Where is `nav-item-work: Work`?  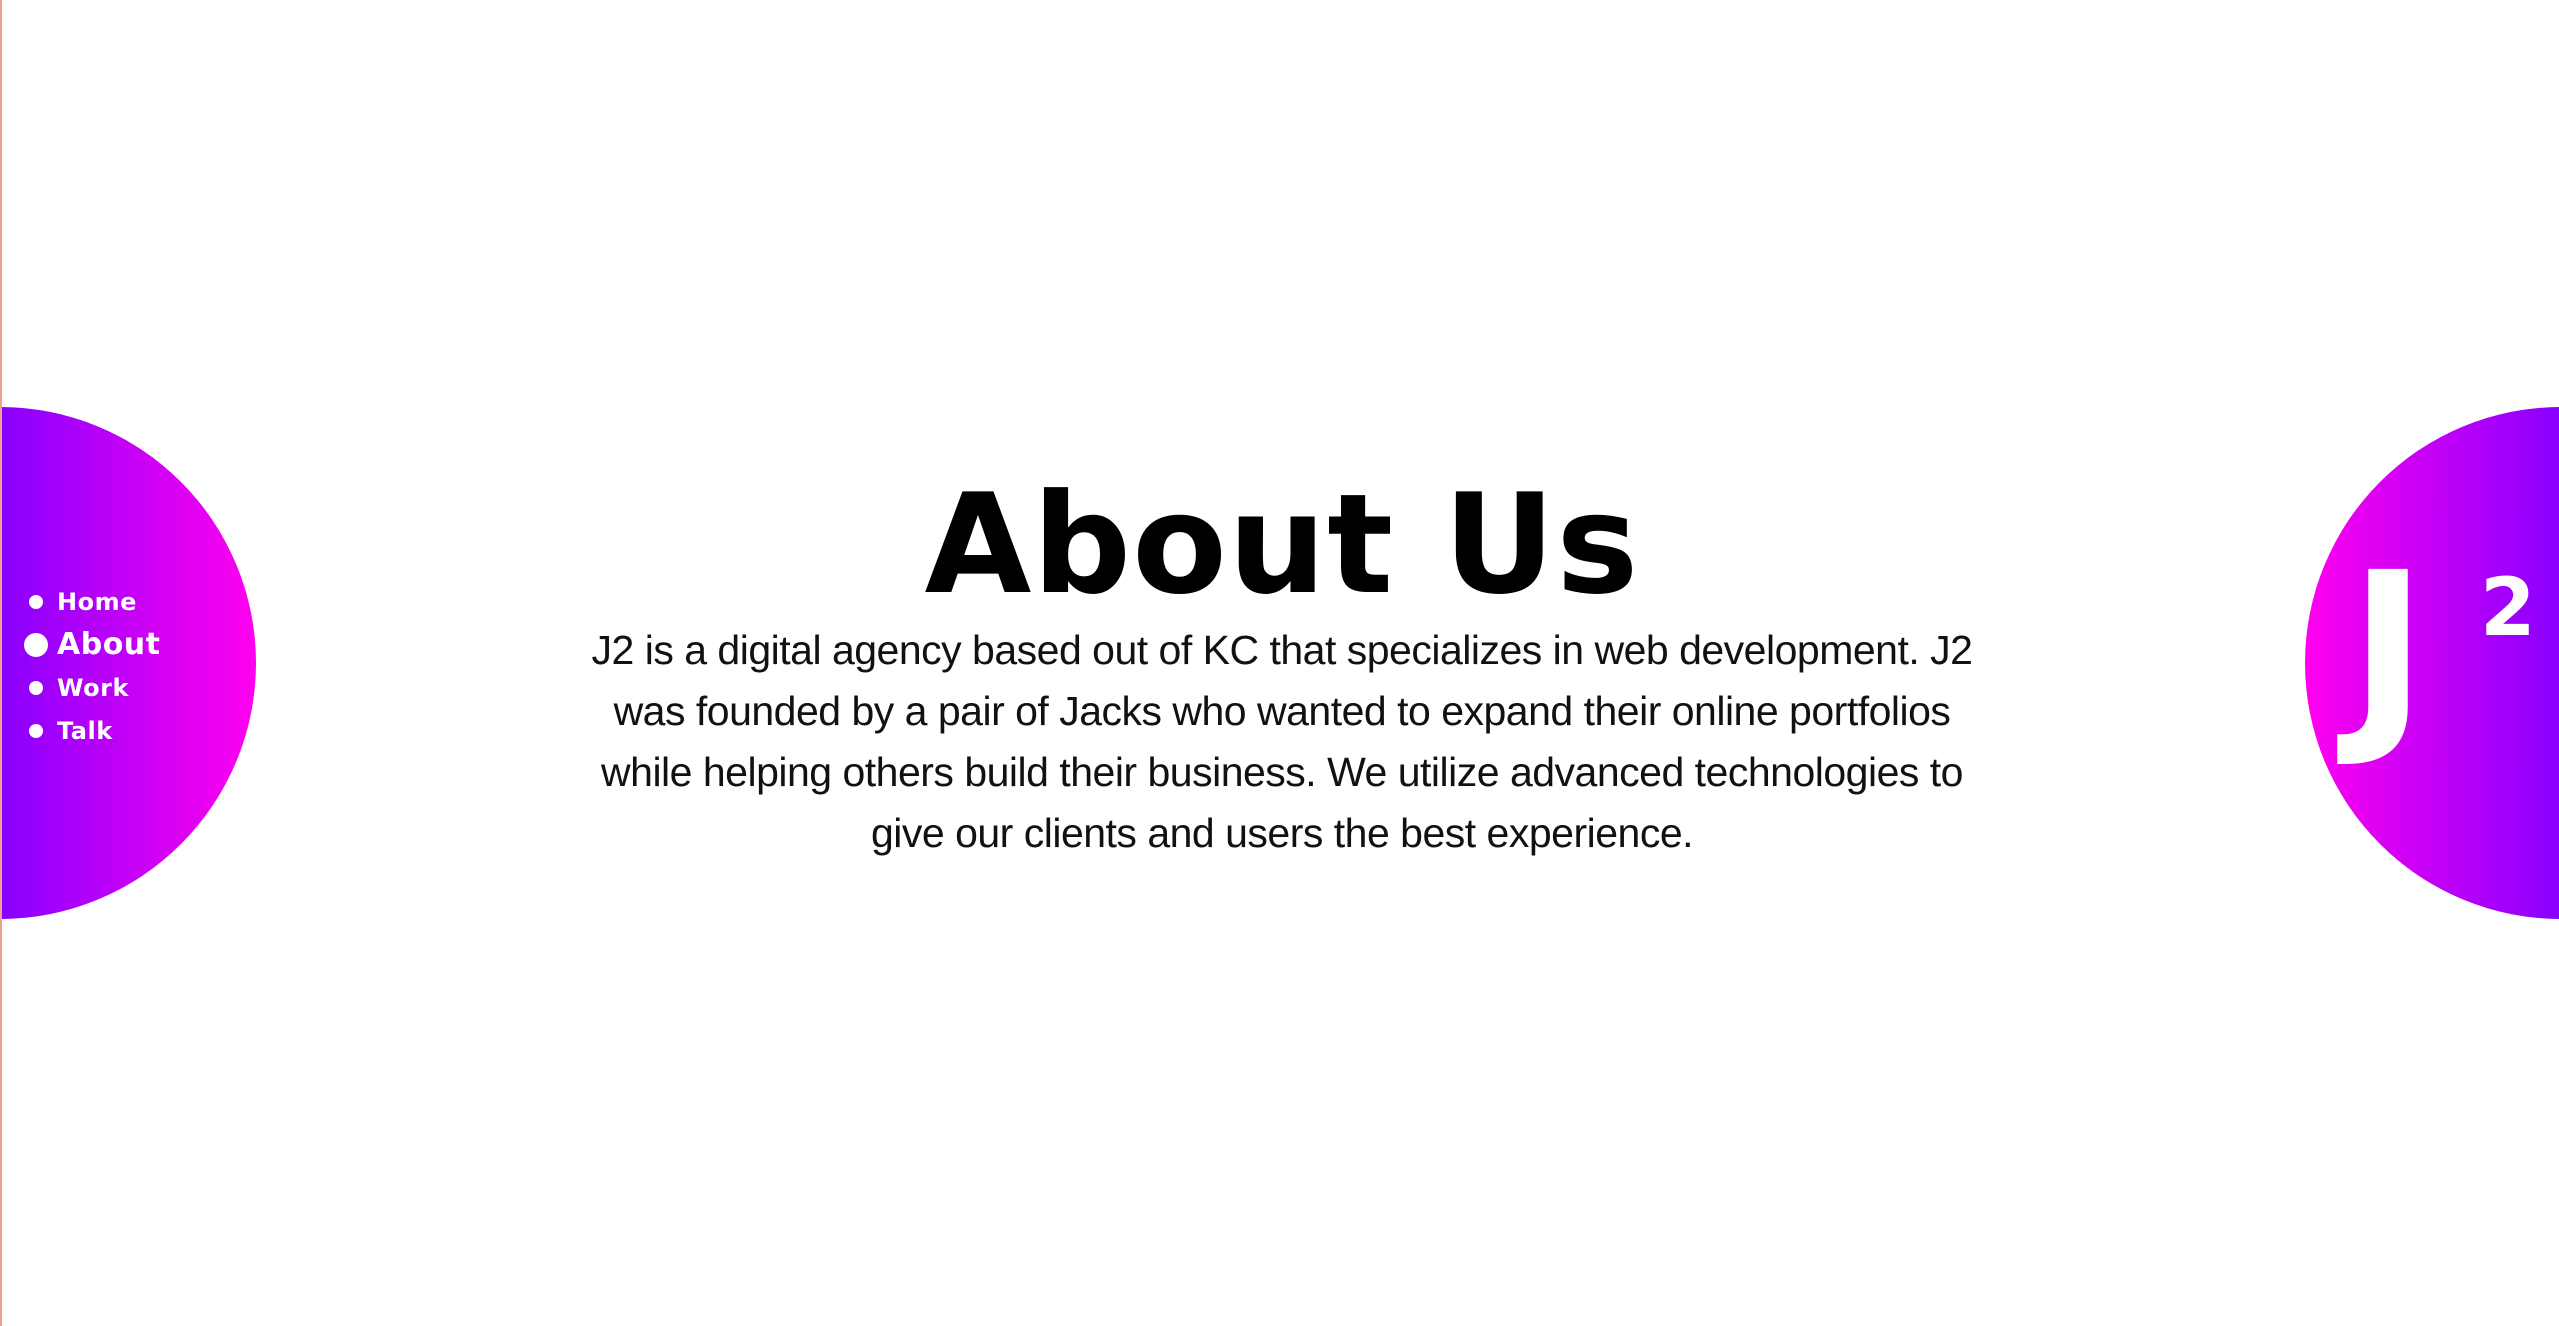 nav-item-work: Work is located at coordinates (91, 687).